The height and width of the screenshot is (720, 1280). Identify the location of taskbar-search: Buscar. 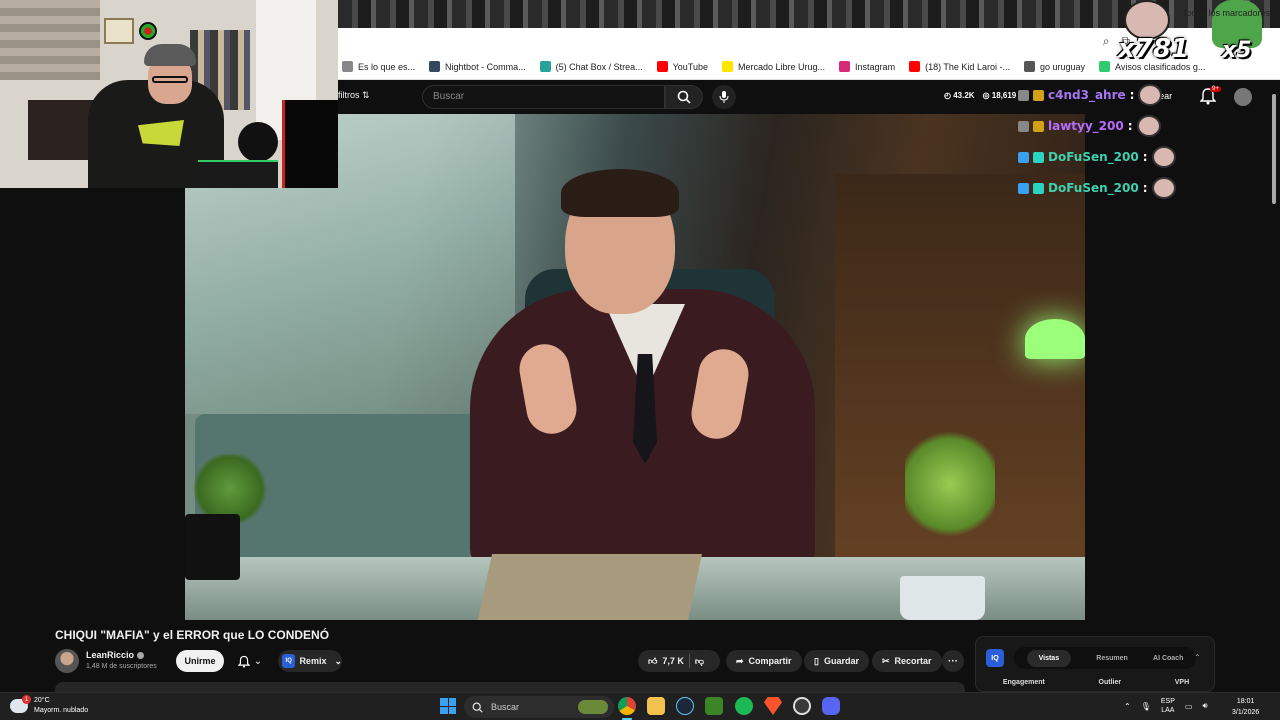
(539, 707).